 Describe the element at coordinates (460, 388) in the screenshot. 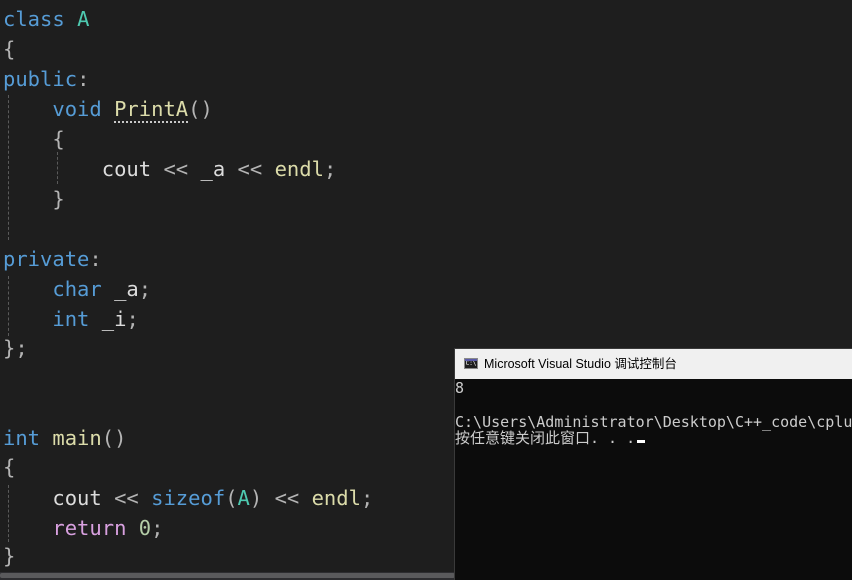

I see `console-output-value: 8` at that location.